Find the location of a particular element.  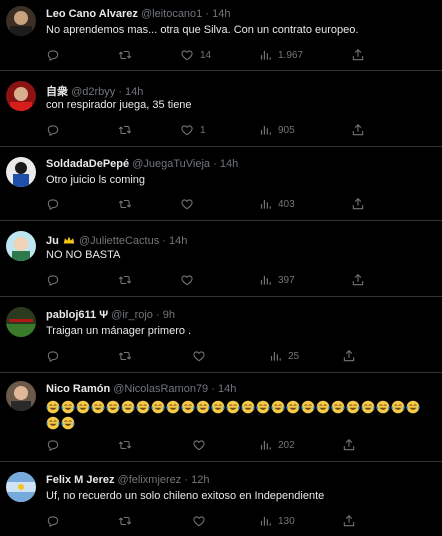

display-name: pabloj611 is located at coordinates (71, 315).